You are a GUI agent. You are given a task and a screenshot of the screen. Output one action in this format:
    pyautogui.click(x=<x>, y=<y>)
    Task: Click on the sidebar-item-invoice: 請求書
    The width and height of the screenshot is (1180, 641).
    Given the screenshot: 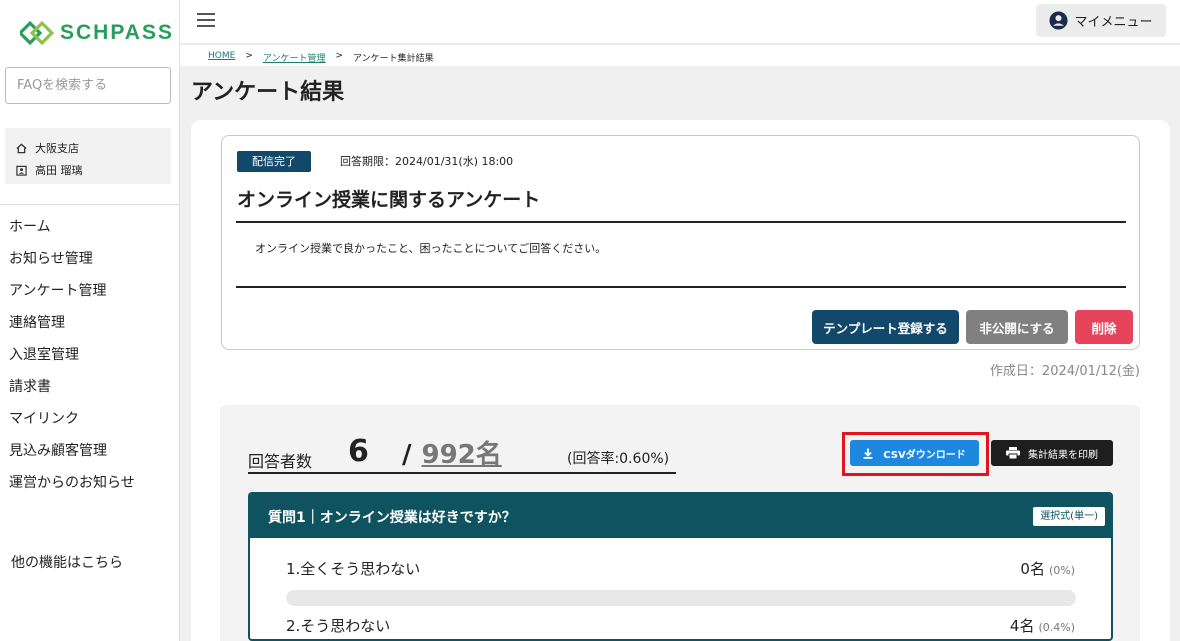 What is the action you would take?
    pyautogui.click(x=72, y=391)
    